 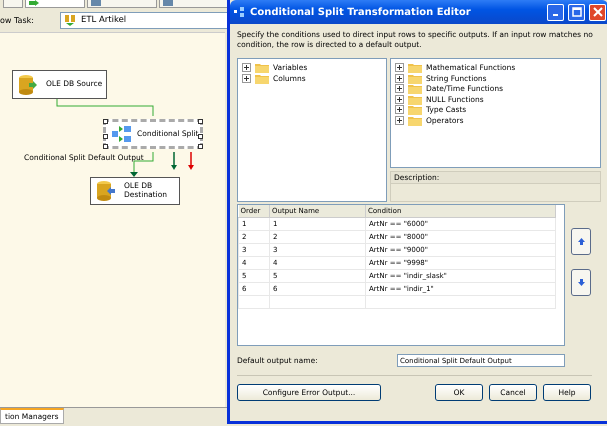 I want to click on output-arrow, so click(x=174, y=161).